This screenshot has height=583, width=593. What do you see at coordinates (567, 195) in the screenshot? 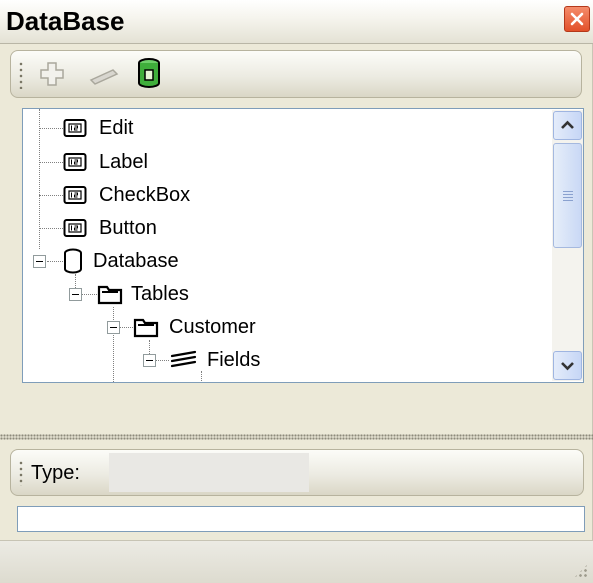
I see `scroll-thumb` at bounding box center [567, 195].